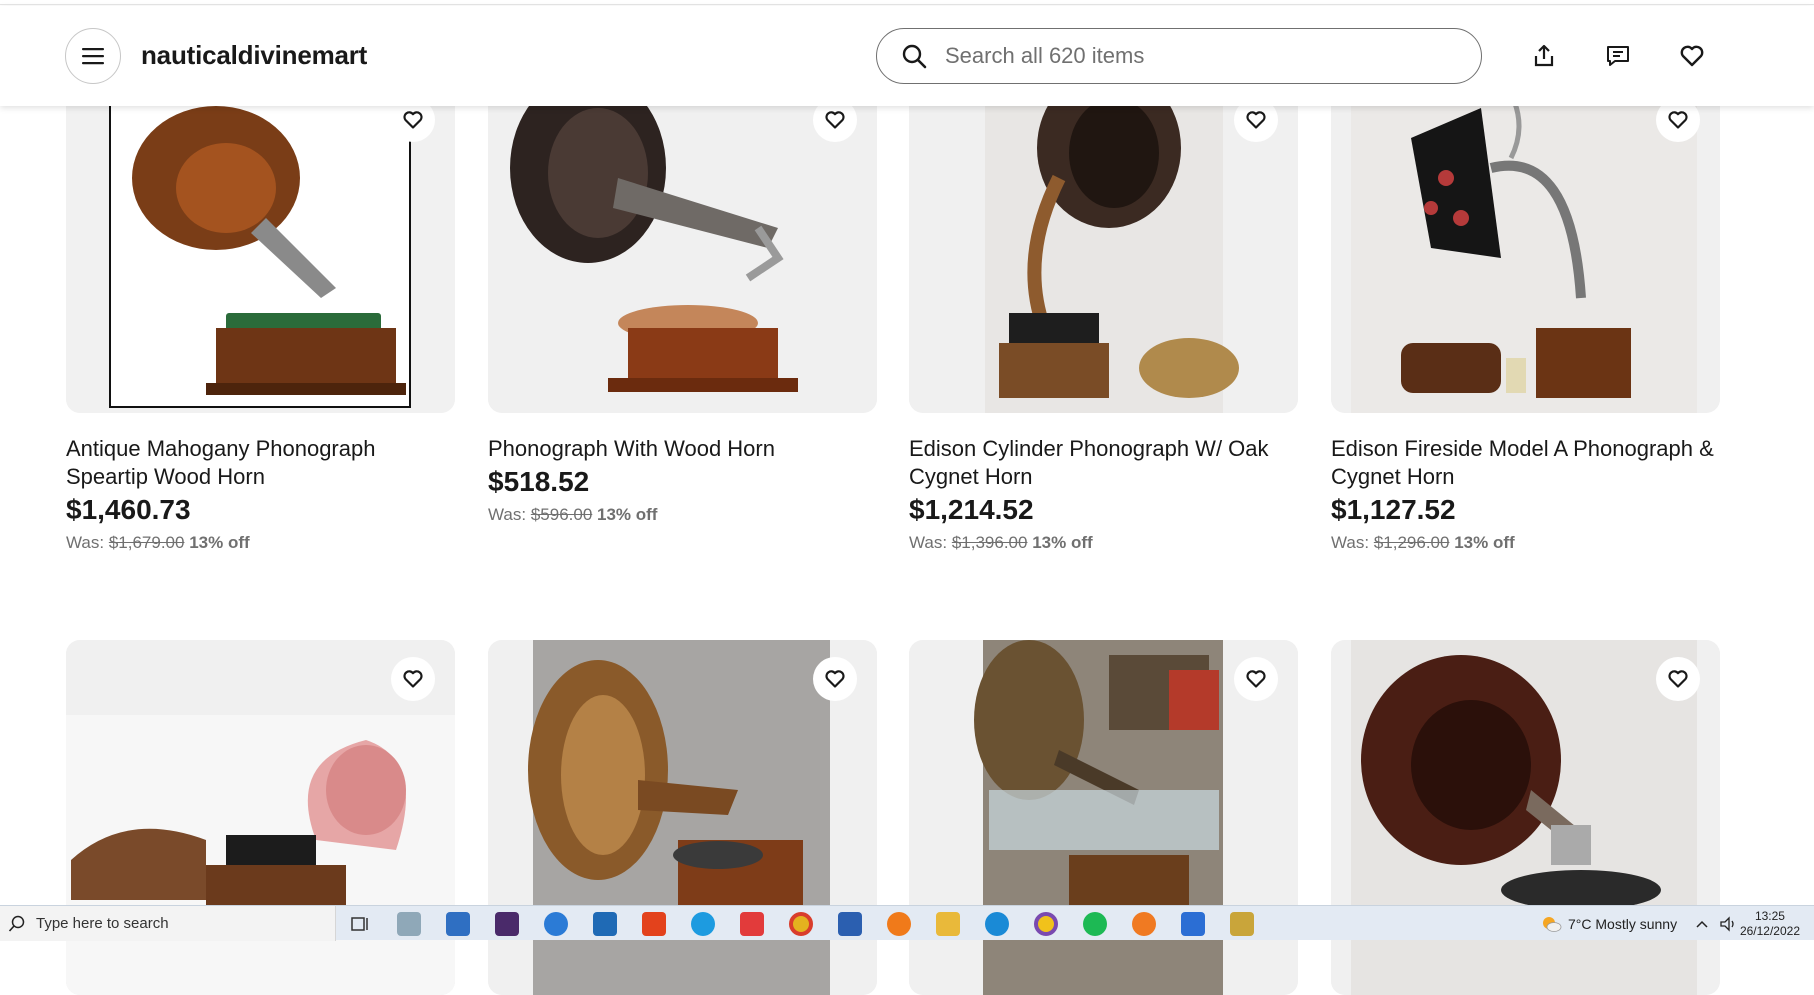 The width and height of the screenshot is (1814, 995). What do you see at coordinates (971, 509) in the screenshot?
I see `listing-price: $1,214.52` at bounding box center [971, 509].